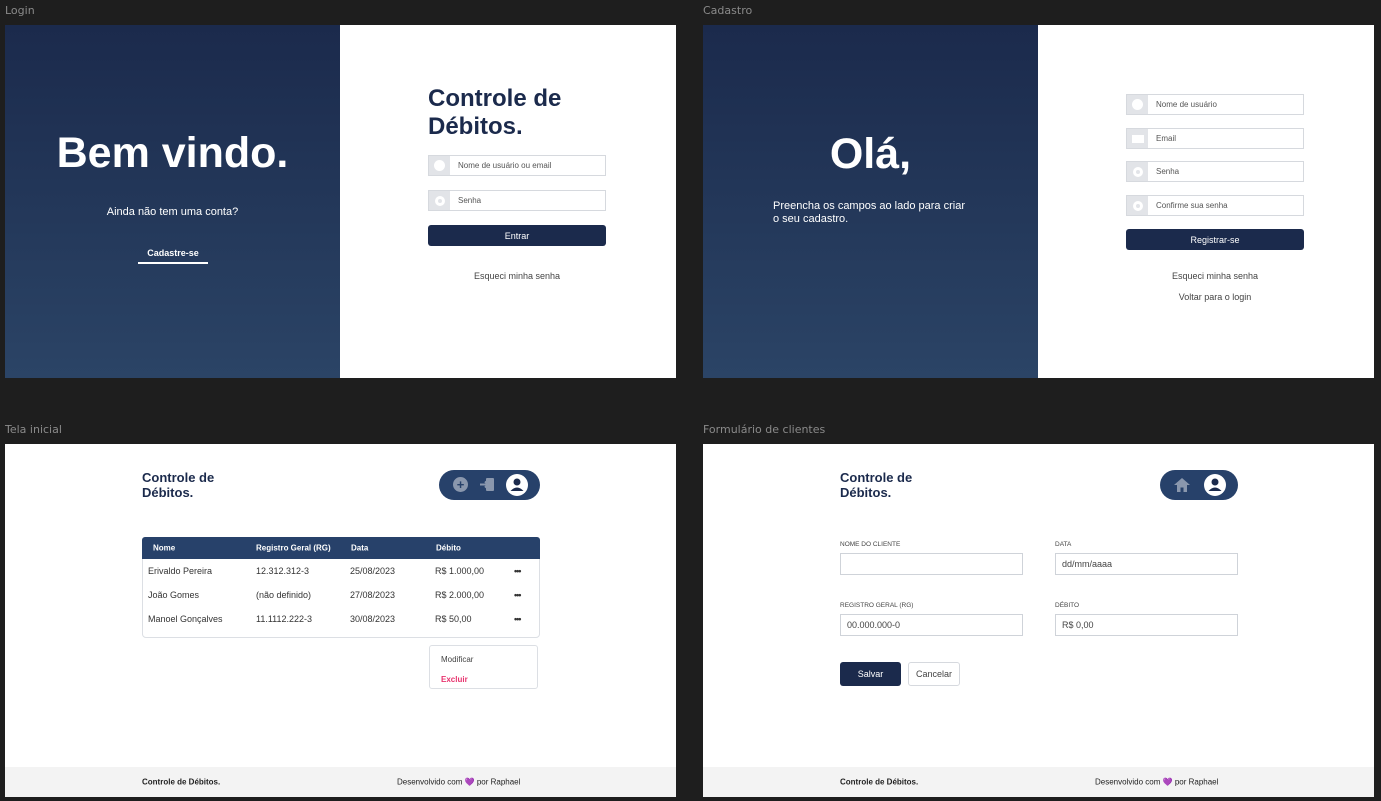 The height and width of the screenshot is (801, 1381). Describe the element at coordinates (373, 595) in the screenshot. I see `cell-data: 27/08/2023` at that location.